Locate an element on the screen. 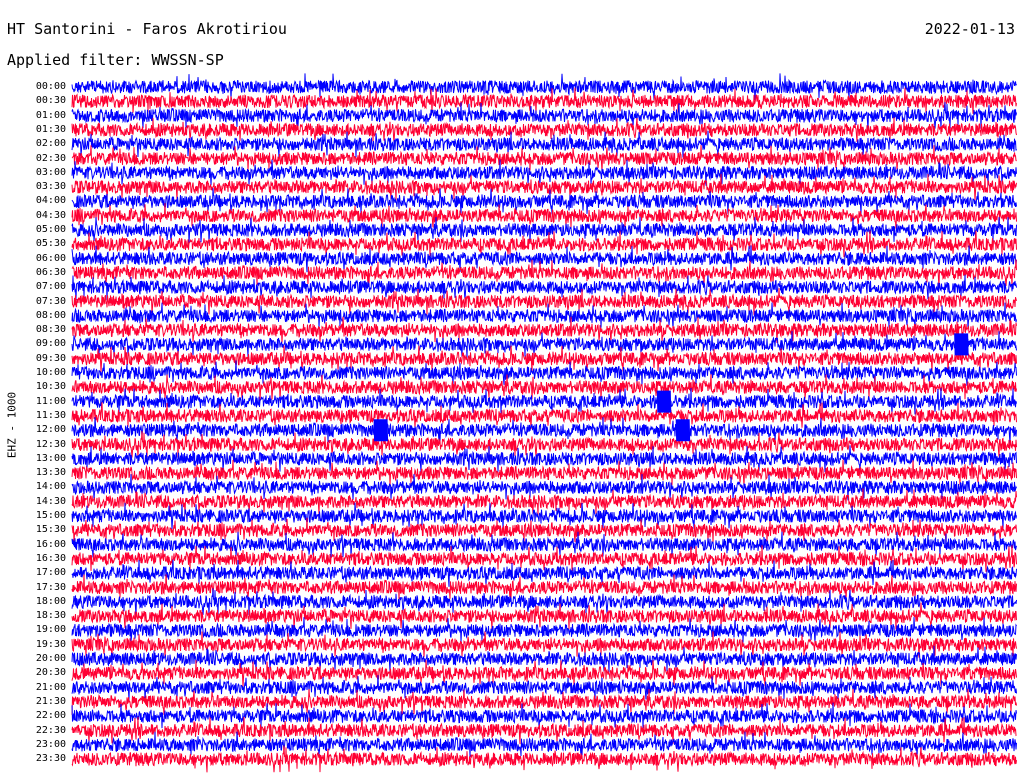 The height and width of the screenshot is (780, 1024). trace-2030 is located at coordinates (544, 673).